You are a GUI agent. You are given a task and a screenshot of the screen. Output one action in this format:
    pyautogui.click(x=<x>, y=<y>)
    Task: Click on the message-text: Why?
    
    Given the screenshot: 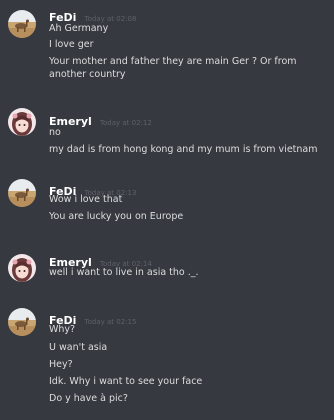 What is the action you would take?
    pyautogui.click(x=62, y=329)
    